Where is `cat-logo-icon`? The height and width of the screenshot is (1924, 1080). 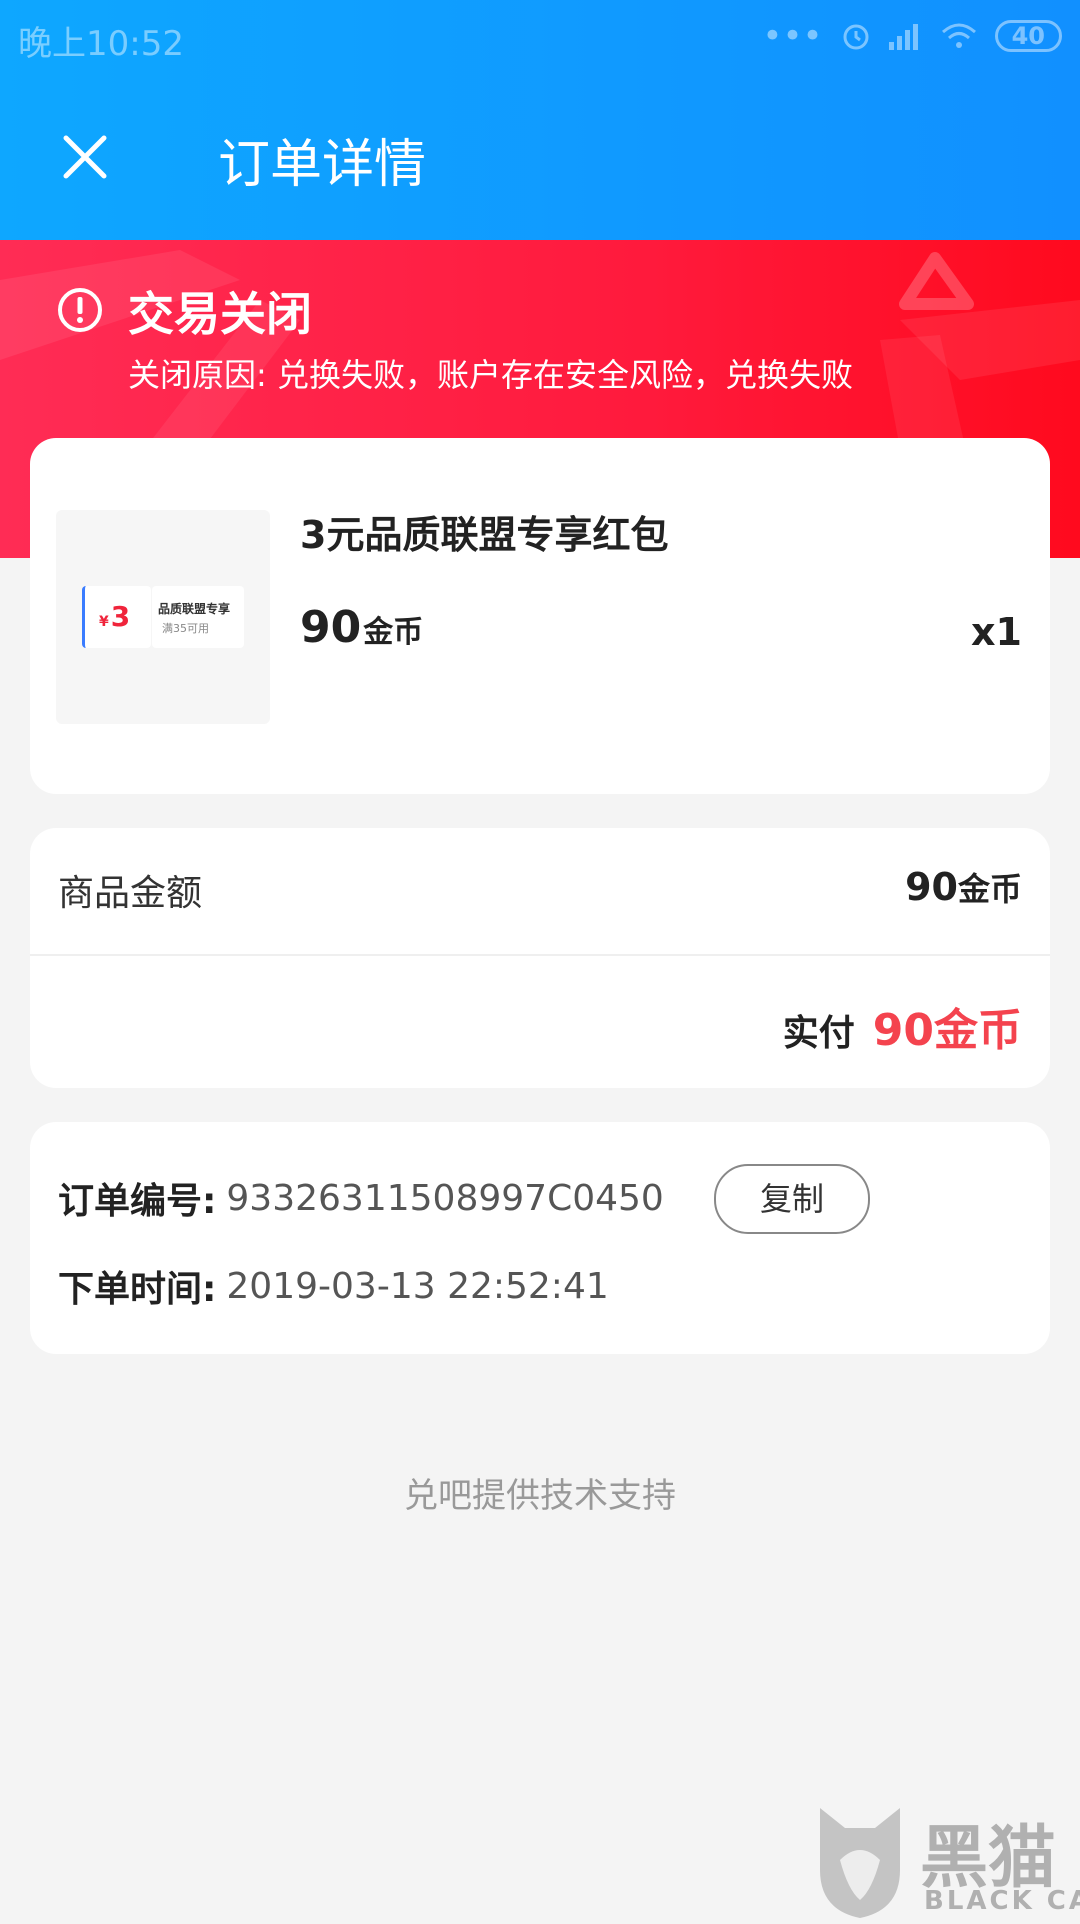
cat-logo-icon is located at coordinates (860, 1863).